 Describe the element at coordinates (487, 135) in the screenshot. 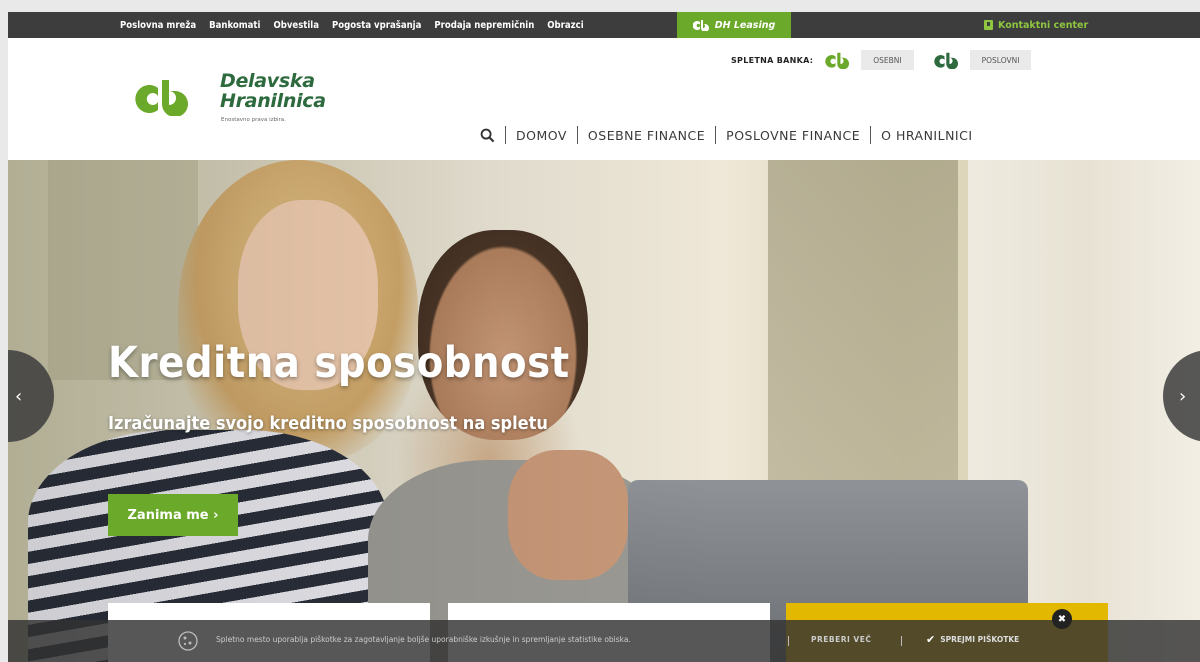

I see `search-icon` at that location.